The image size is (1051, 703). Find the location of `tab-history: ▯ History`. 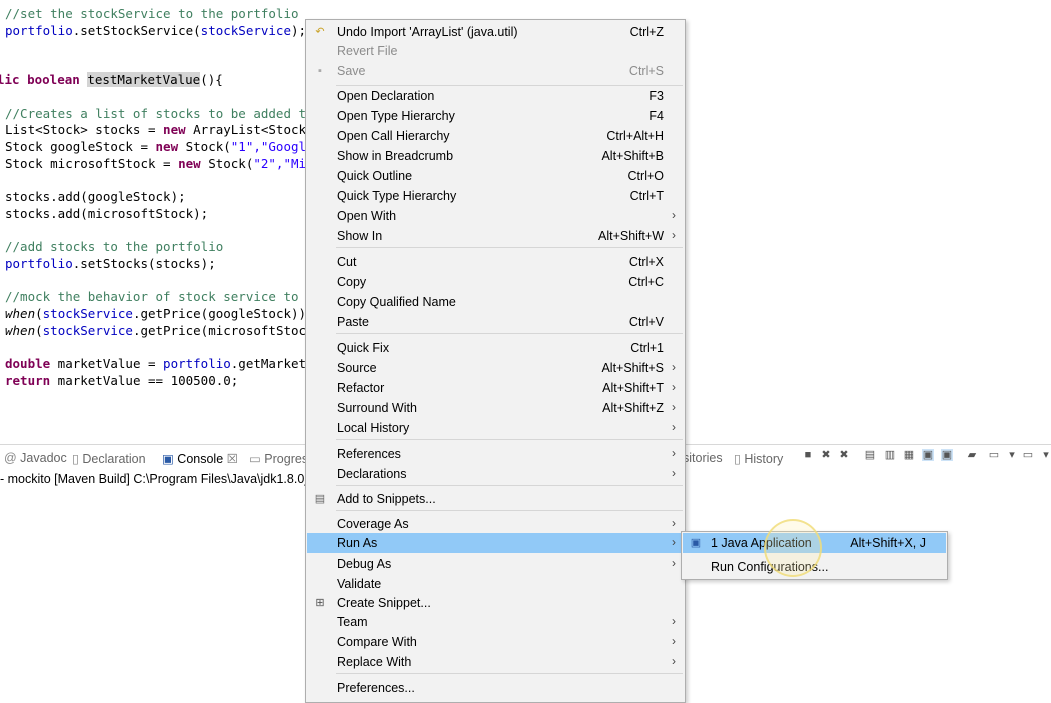

tab-history: ▯ History is located at coordinates (758, 458).